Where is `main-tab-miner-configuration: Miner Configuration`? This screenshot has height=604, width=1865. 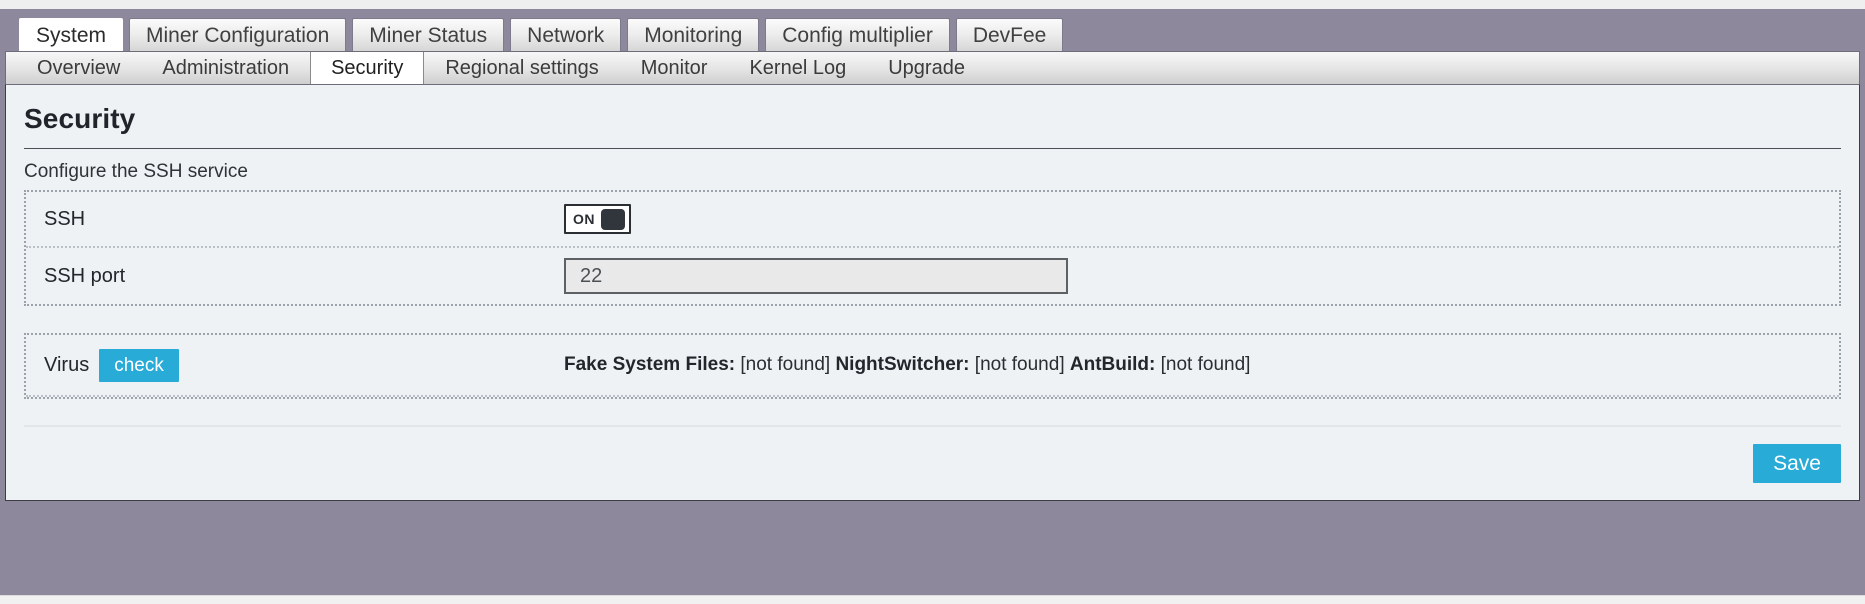 main-tab-miner-configuration: Miner Configuration is located at coordinates (238, 34).